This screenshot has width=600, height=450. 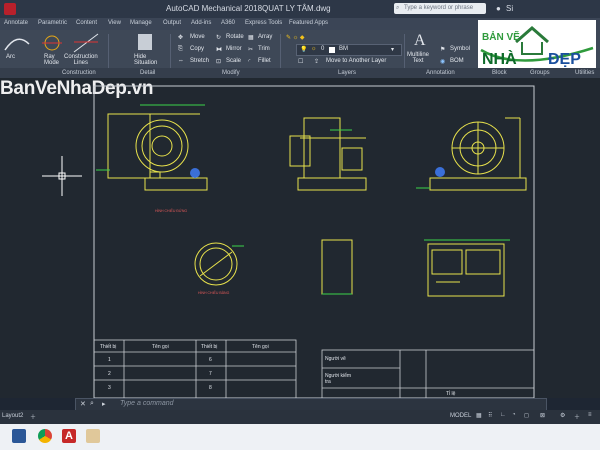 What do you see at coordinates (52, 43) in the screenshot?
I see `ray-mode-icon` at bounding box center [52, 43].